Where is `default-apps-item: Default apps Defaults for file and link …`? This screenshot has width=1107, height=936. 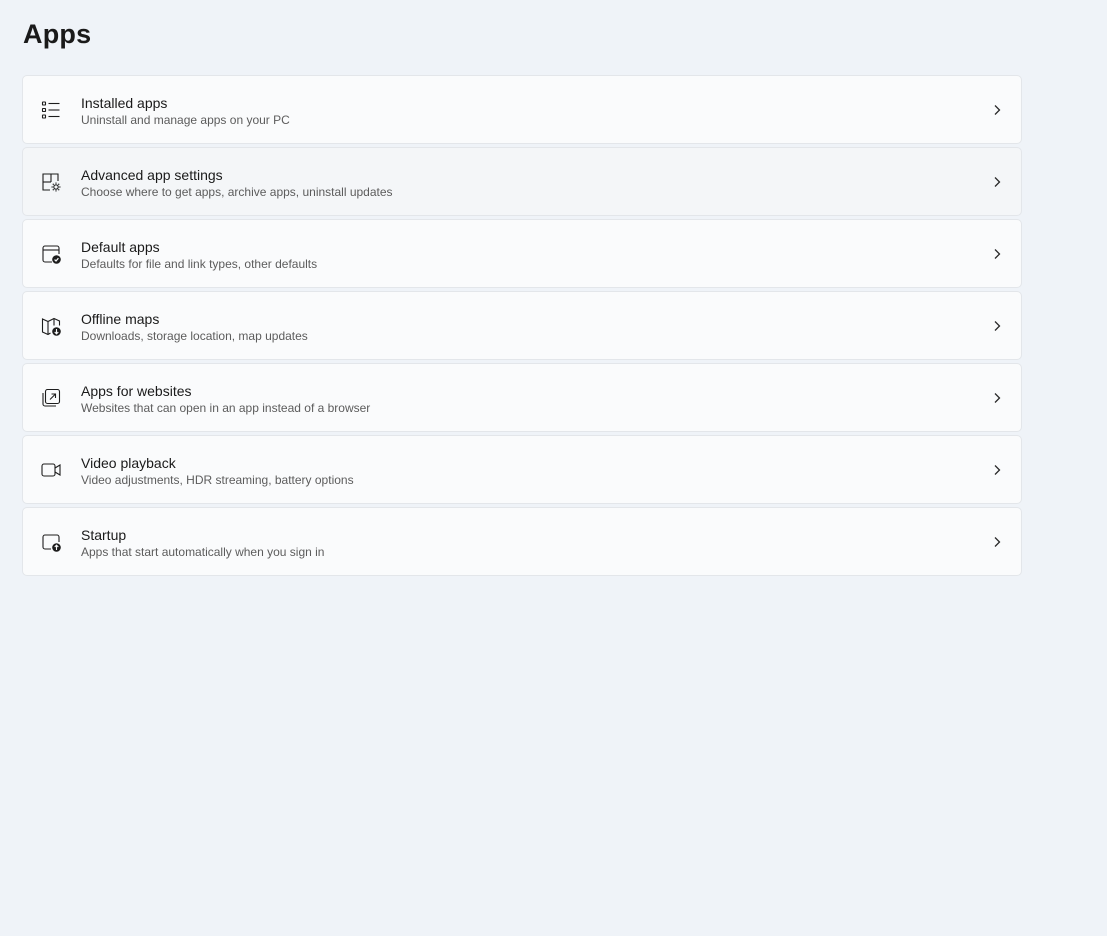 default-apps-item: Default apps Defaults for file and link … is located at coordinates (522, 253).